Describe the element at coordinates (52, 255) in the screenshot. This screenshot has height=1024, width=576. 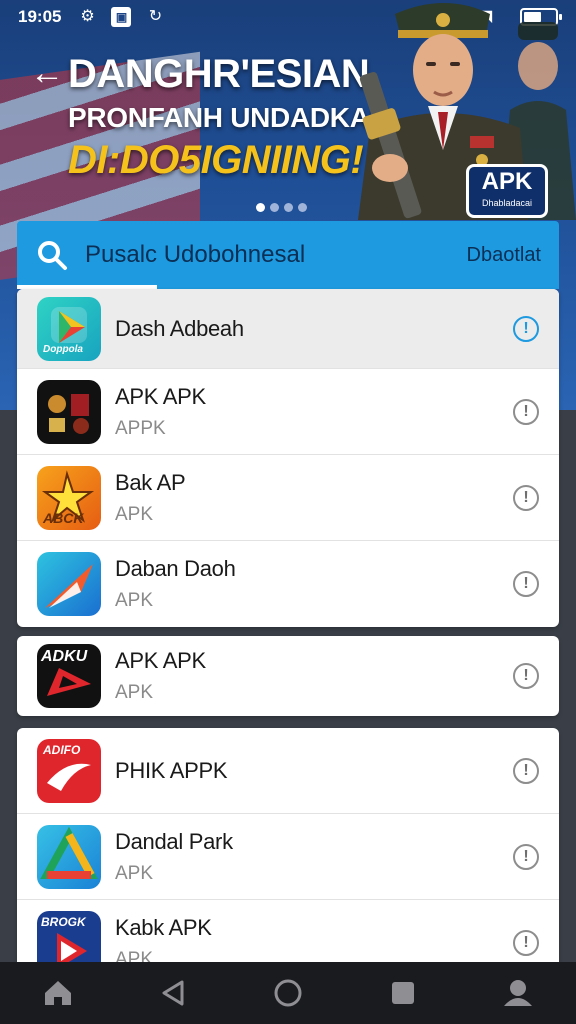
I see `search-icon` at that location.